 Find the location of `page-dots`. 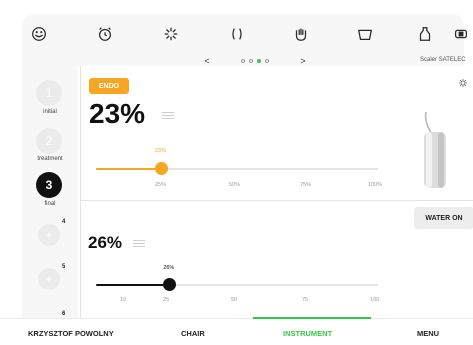

page-dots is located at coordinates (255, 61).